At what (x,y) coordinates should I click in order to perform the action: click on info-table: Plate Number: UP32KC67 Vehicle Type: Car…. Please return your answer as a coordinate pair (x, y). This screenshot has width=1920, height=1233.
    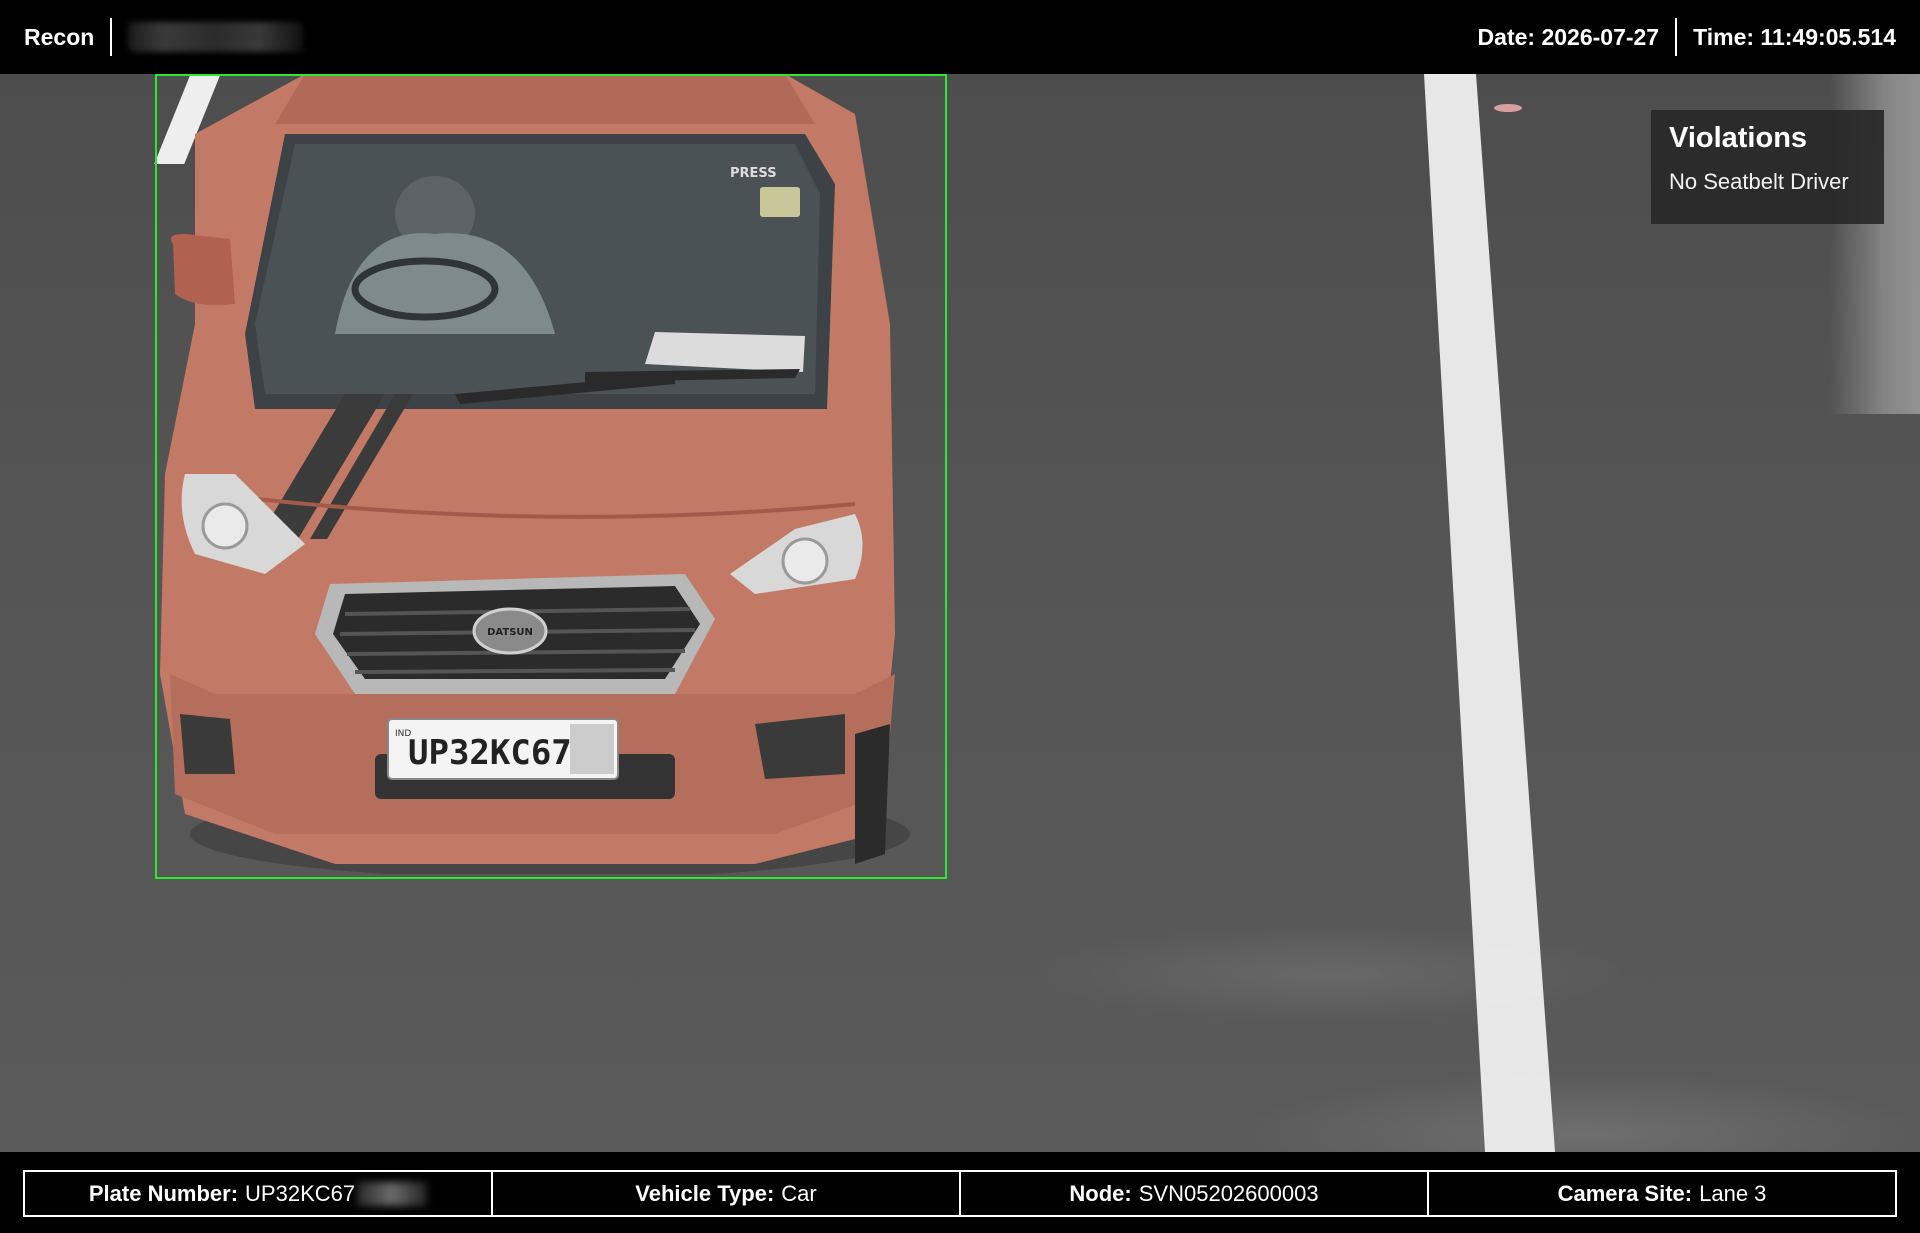
    Looking at the image, I should click on (960, 1193).